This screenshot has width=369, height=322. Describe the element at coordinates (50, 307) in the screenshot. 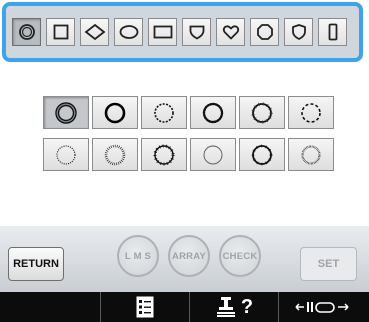

I see `status-blank-segment` at that location.